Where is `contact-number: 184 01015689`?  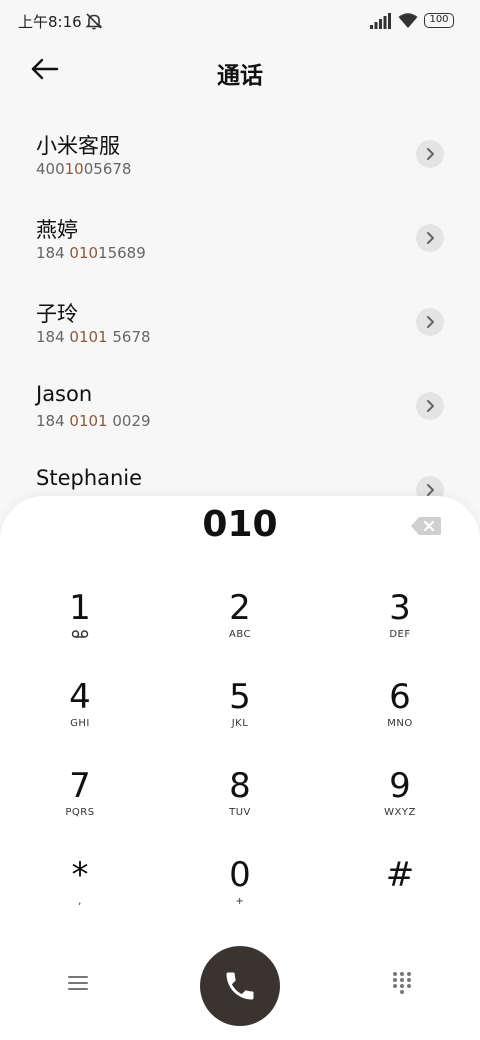
contact-number: 184 01015689 is located at coordinates (91, 253).